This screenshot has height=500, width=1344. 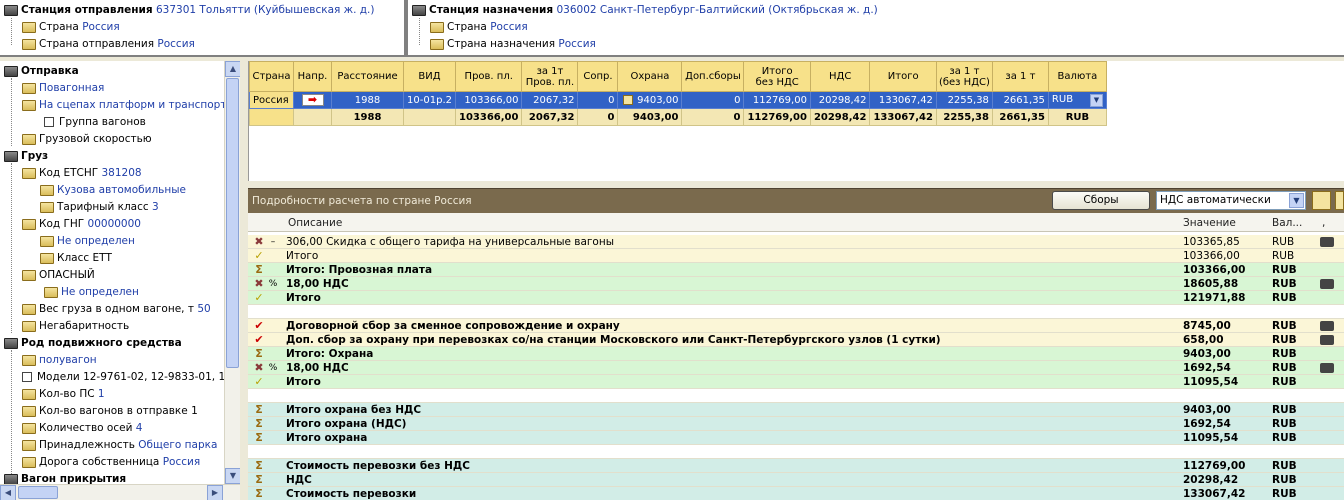 What do you see at coordinates (1339, 200) in the screenshot?
I see `export-icon` at bounding box center [1339, 200].